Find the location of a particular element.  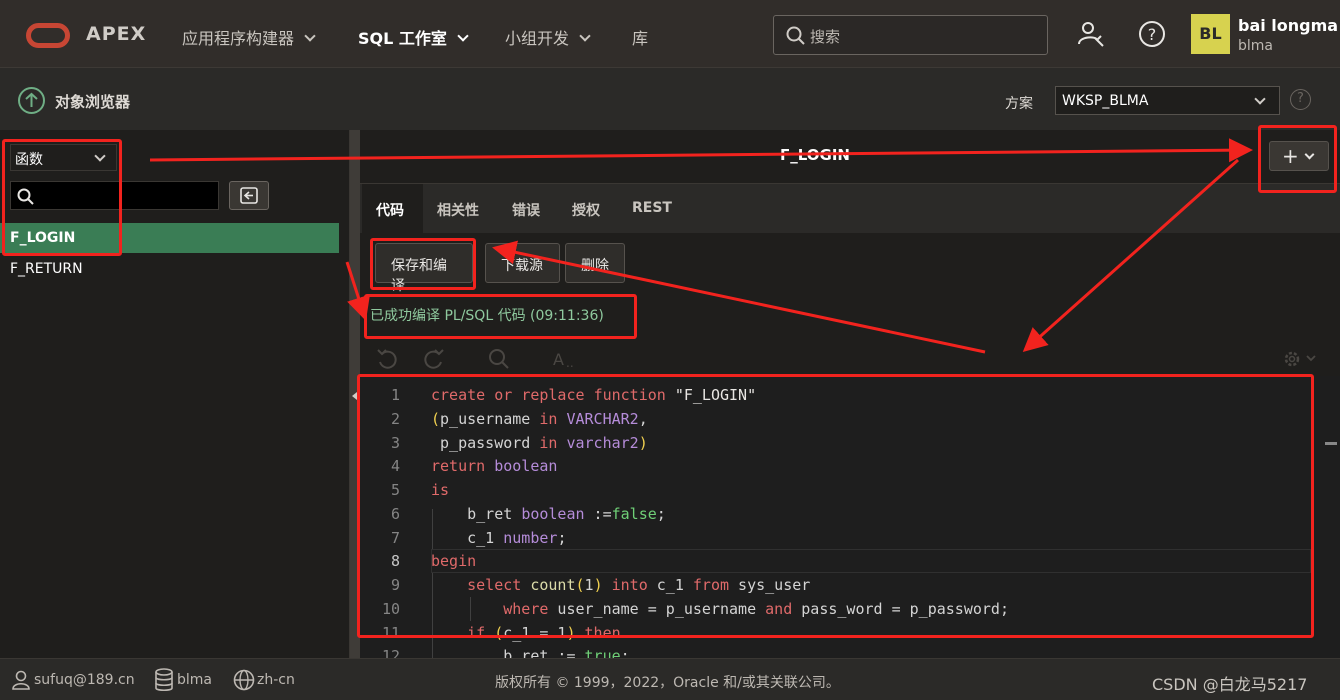

globe-icon is located at coordinates (244, 680).